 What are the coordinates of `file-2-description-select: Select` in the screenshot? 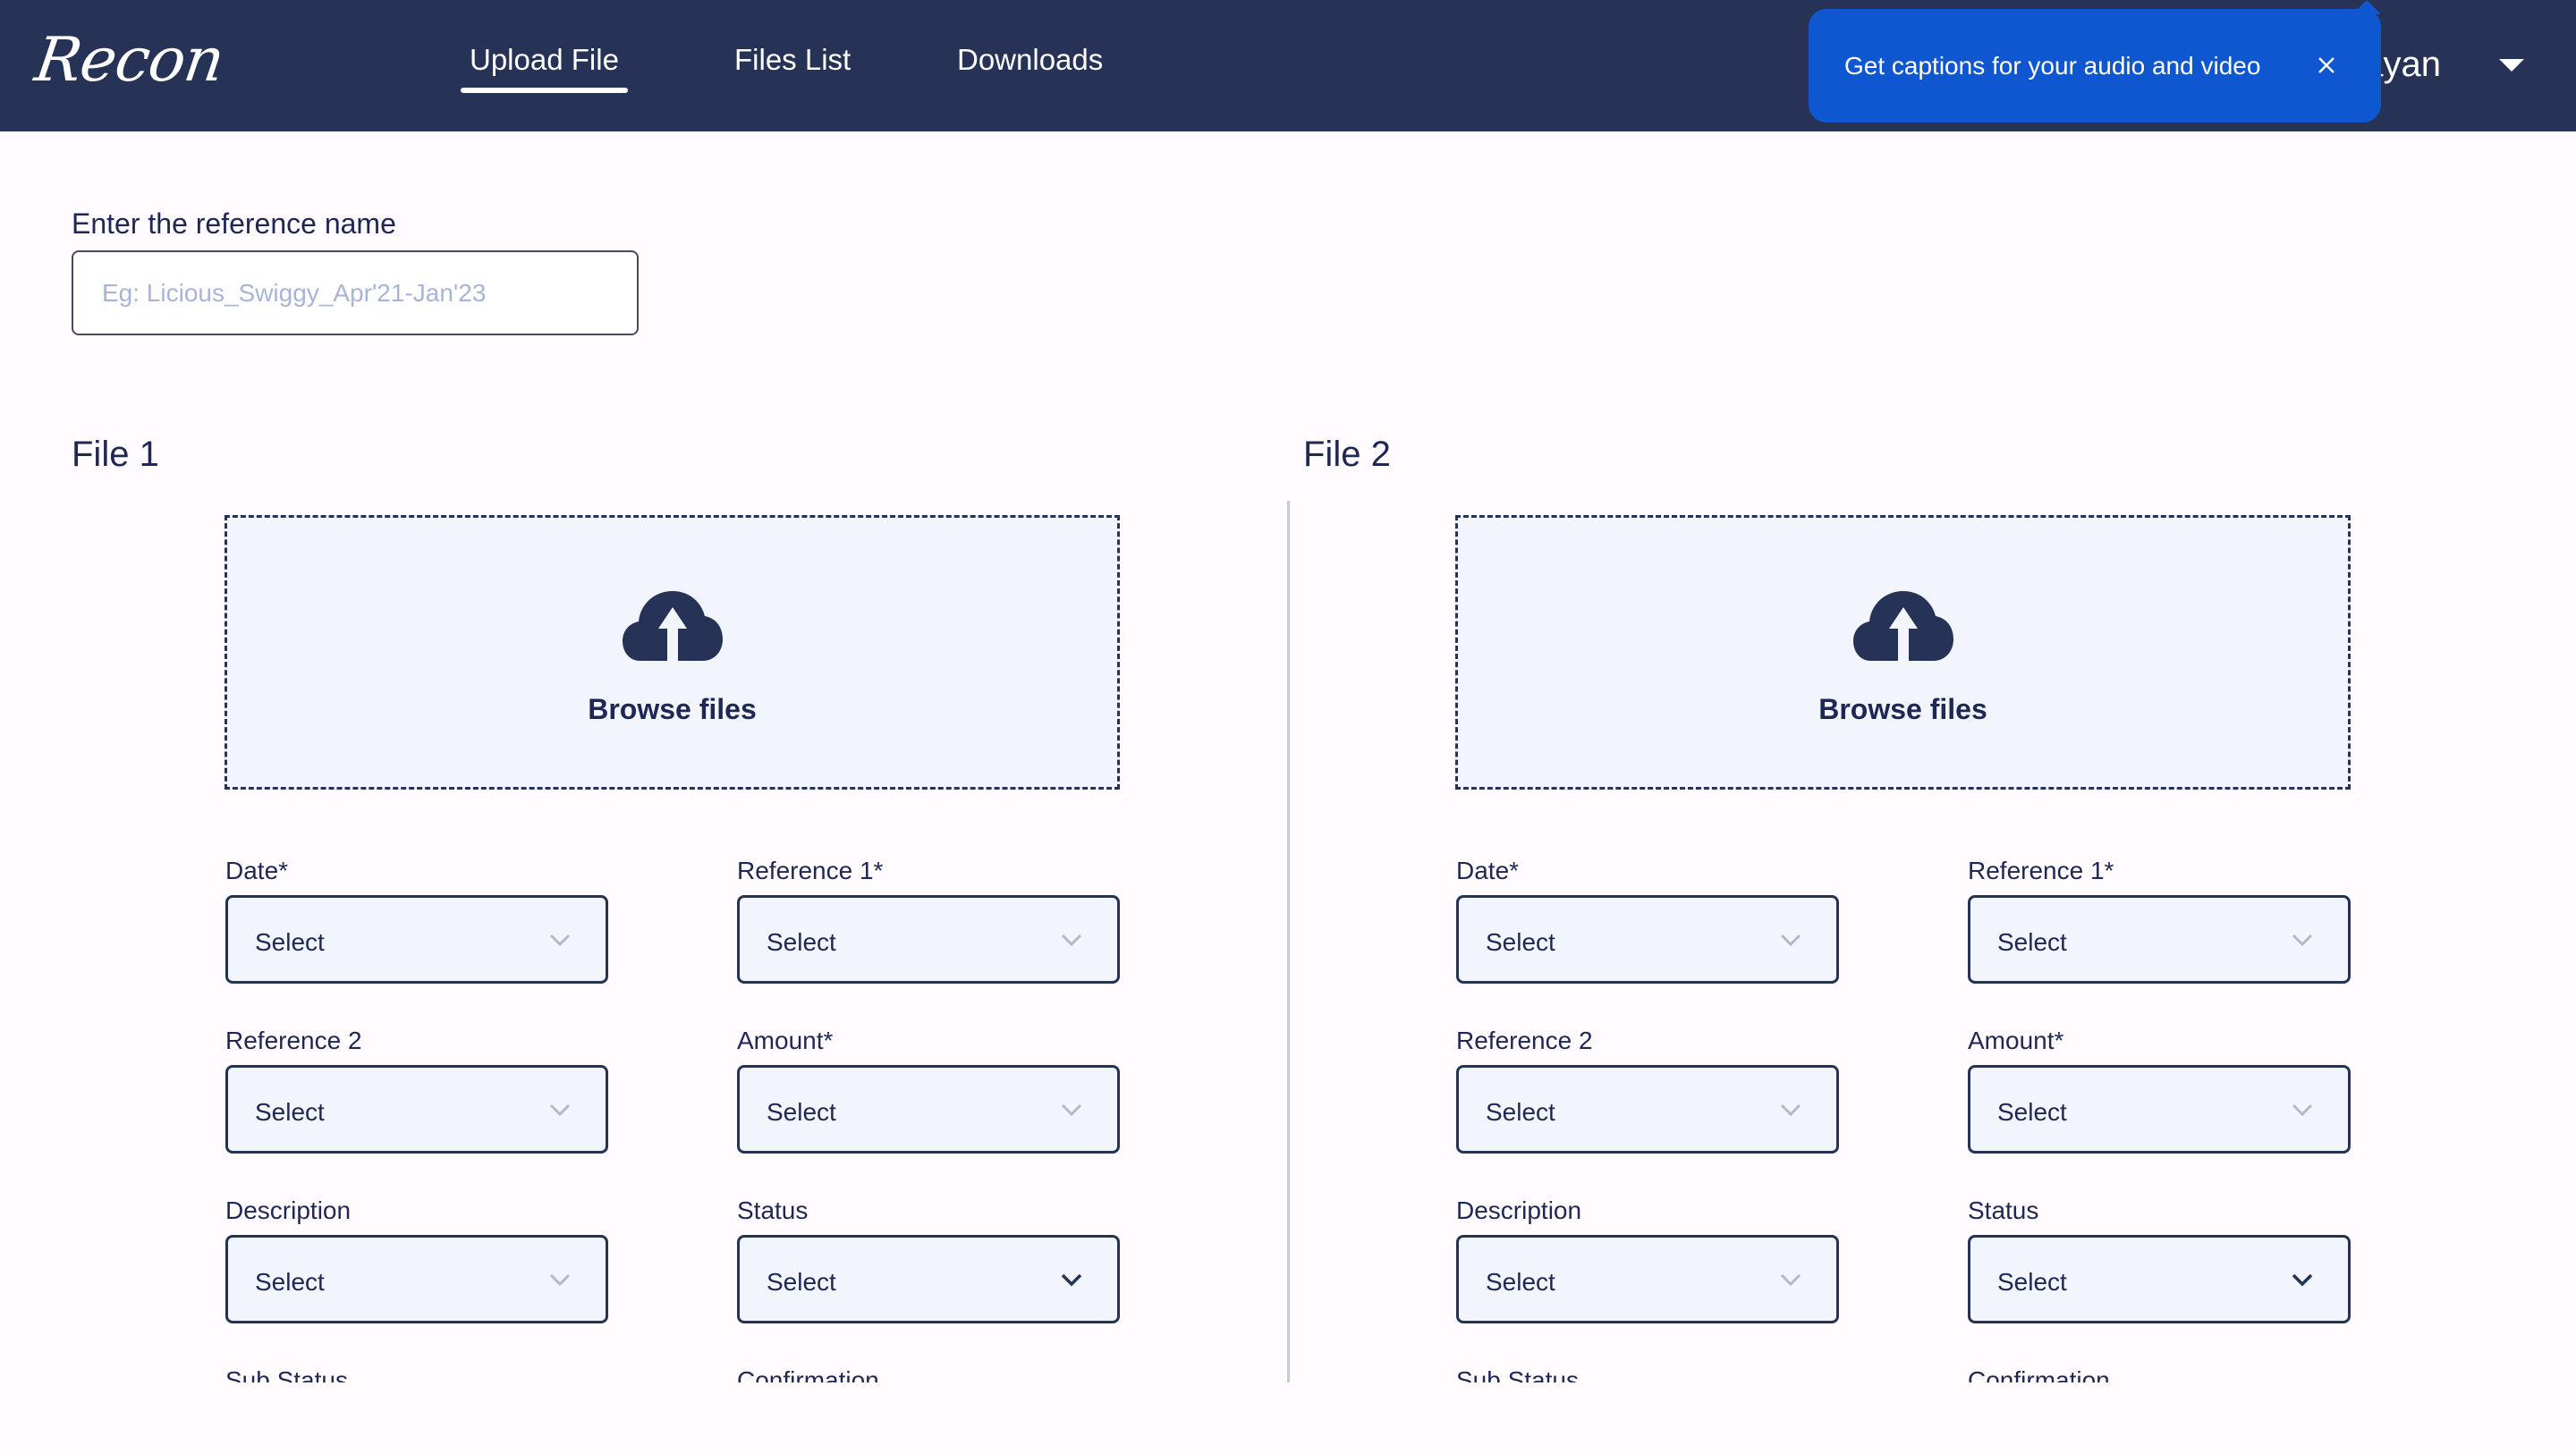 It's located at (1647, 1279).